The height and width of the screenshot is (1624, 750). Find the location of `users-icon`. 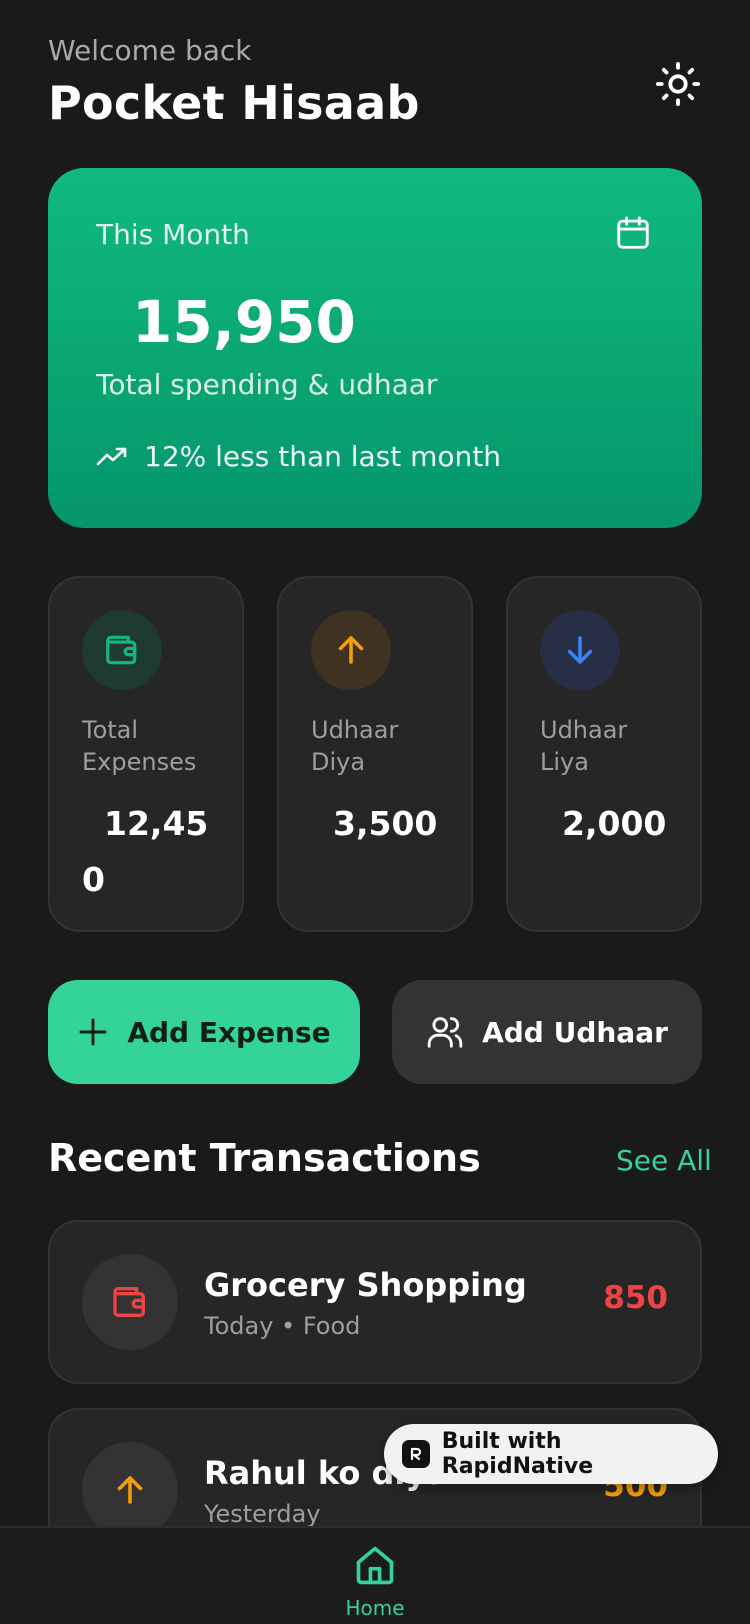

users-icon is located at coordinates (445, 1032).